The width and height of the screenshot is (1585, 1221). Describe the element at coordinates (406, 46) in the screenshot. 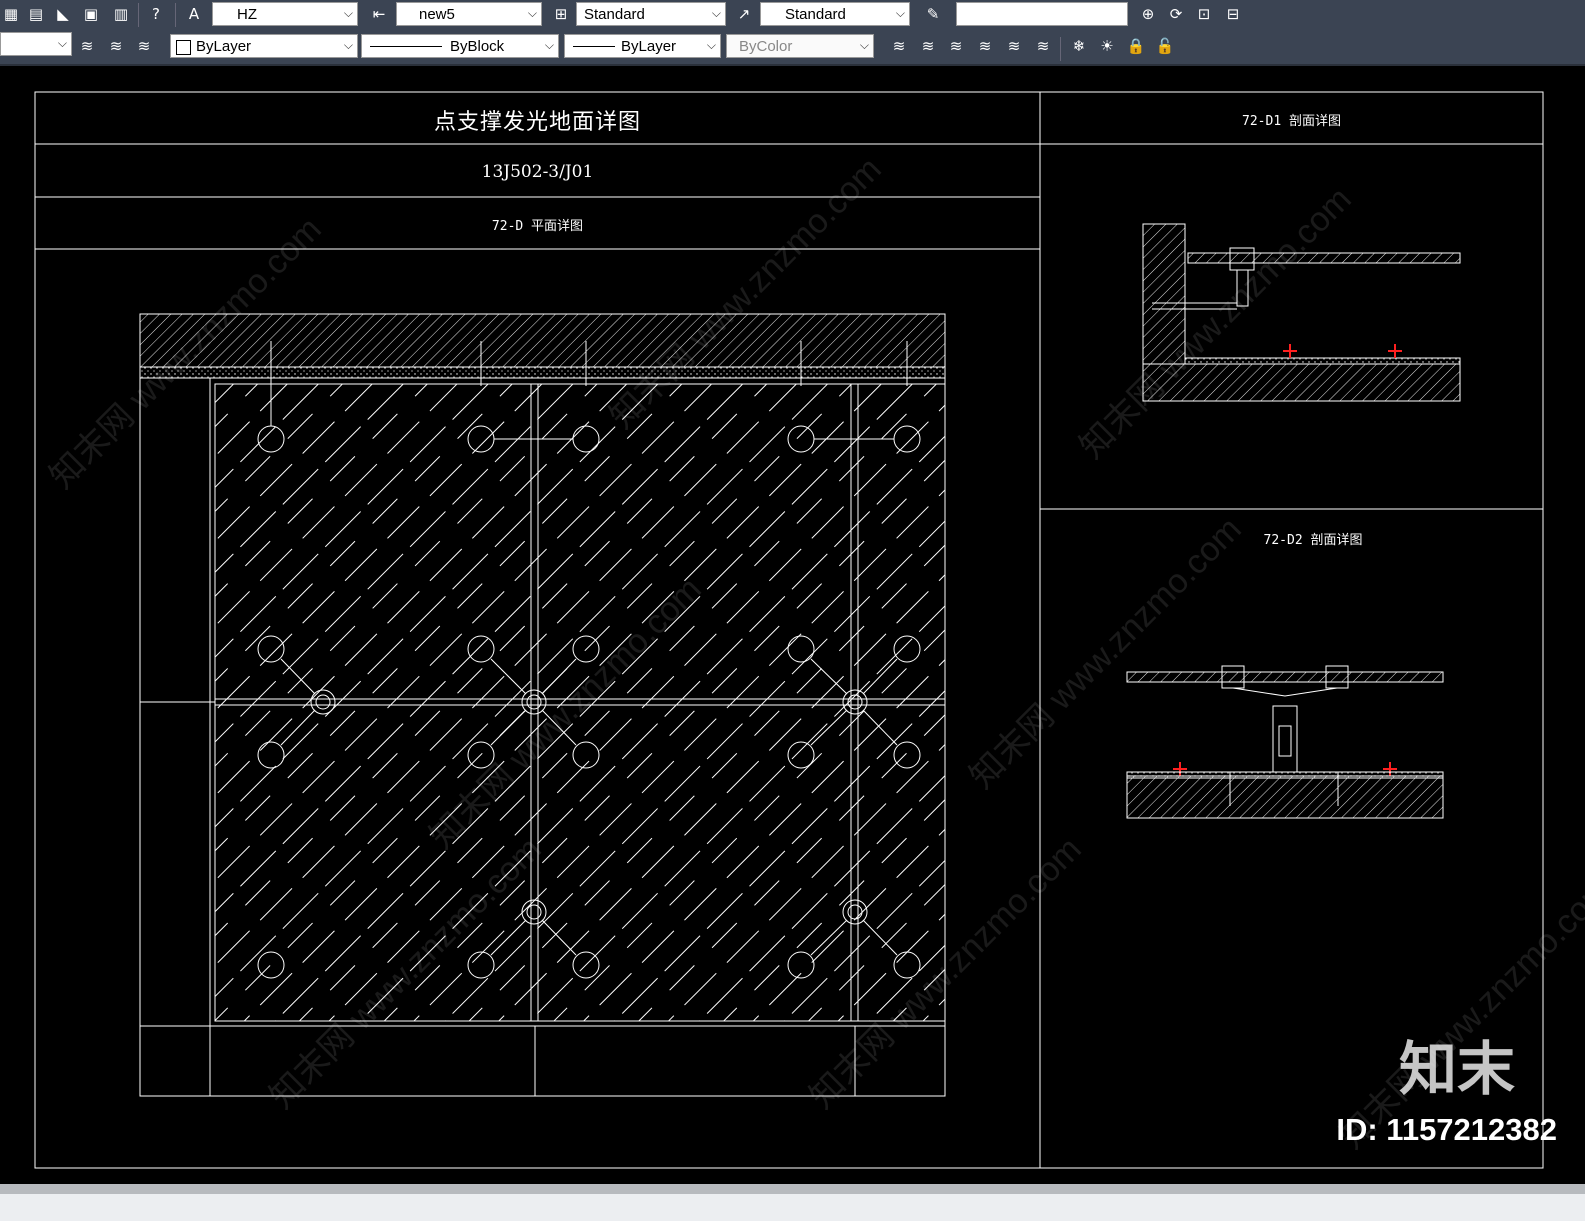

I see `linetype-preview` at that location.